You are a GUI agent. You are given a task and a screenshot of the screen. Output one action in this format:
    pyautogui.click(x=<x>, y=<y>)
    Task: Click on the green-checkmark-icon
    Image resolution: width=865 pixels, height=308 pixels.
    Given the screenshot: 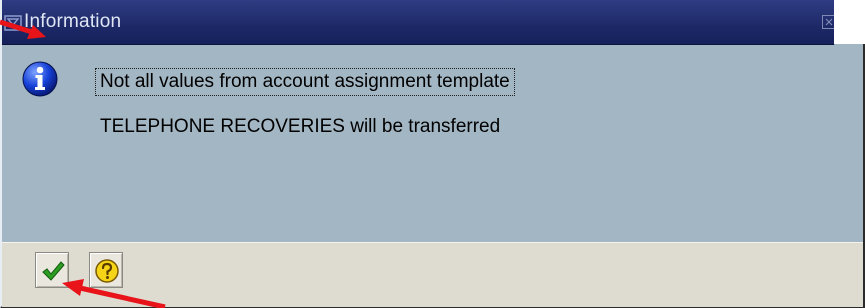 What is the action you would take?
    pyautogui.click(x=53, y=271)
    